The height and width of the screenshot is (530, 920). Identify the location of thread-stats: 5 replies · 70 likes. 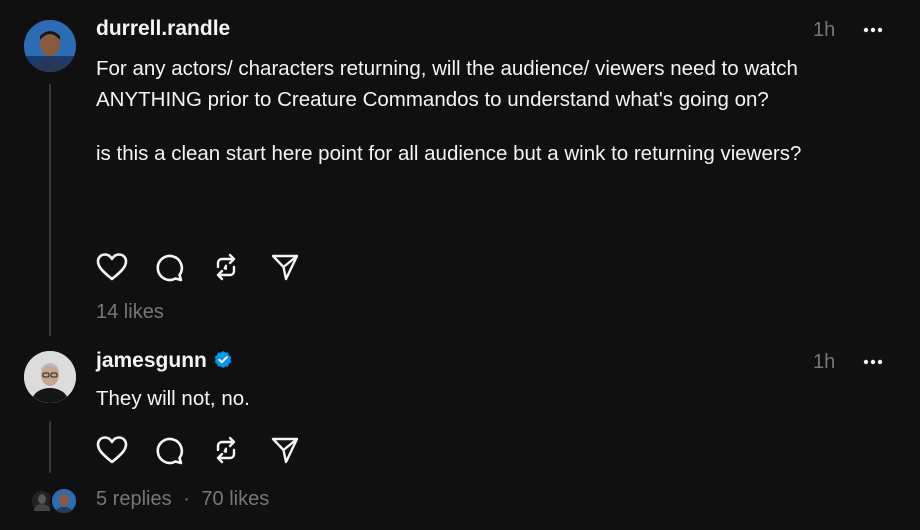
(182, 499).